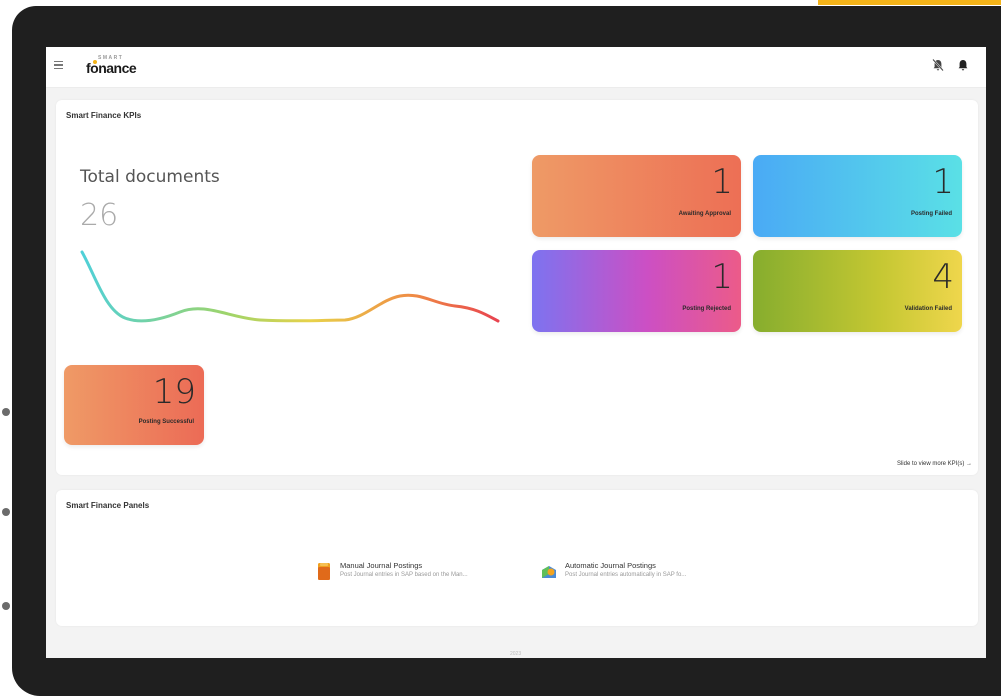  What do you see at coordinates (134, 405) in the screenshot?
I see `kpi-tile-posting-successful: 19 Posting Successful` at bounding box center [134, 405].